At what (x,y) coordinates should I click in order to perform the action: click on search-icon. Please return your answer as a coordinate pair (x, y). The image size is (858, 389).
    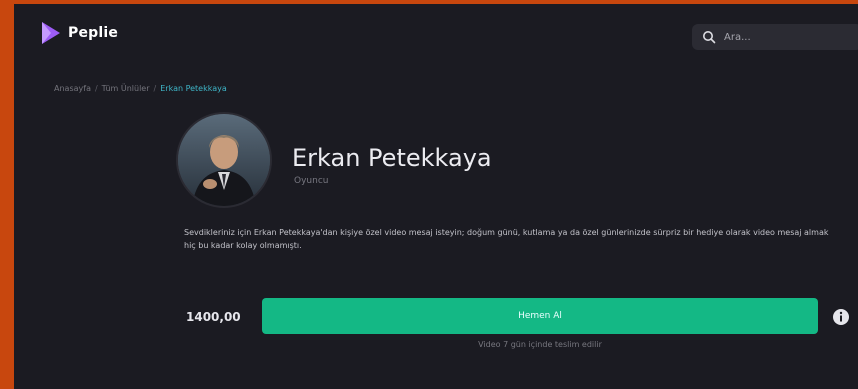
    Looking at the image, I should click on (709, 37).